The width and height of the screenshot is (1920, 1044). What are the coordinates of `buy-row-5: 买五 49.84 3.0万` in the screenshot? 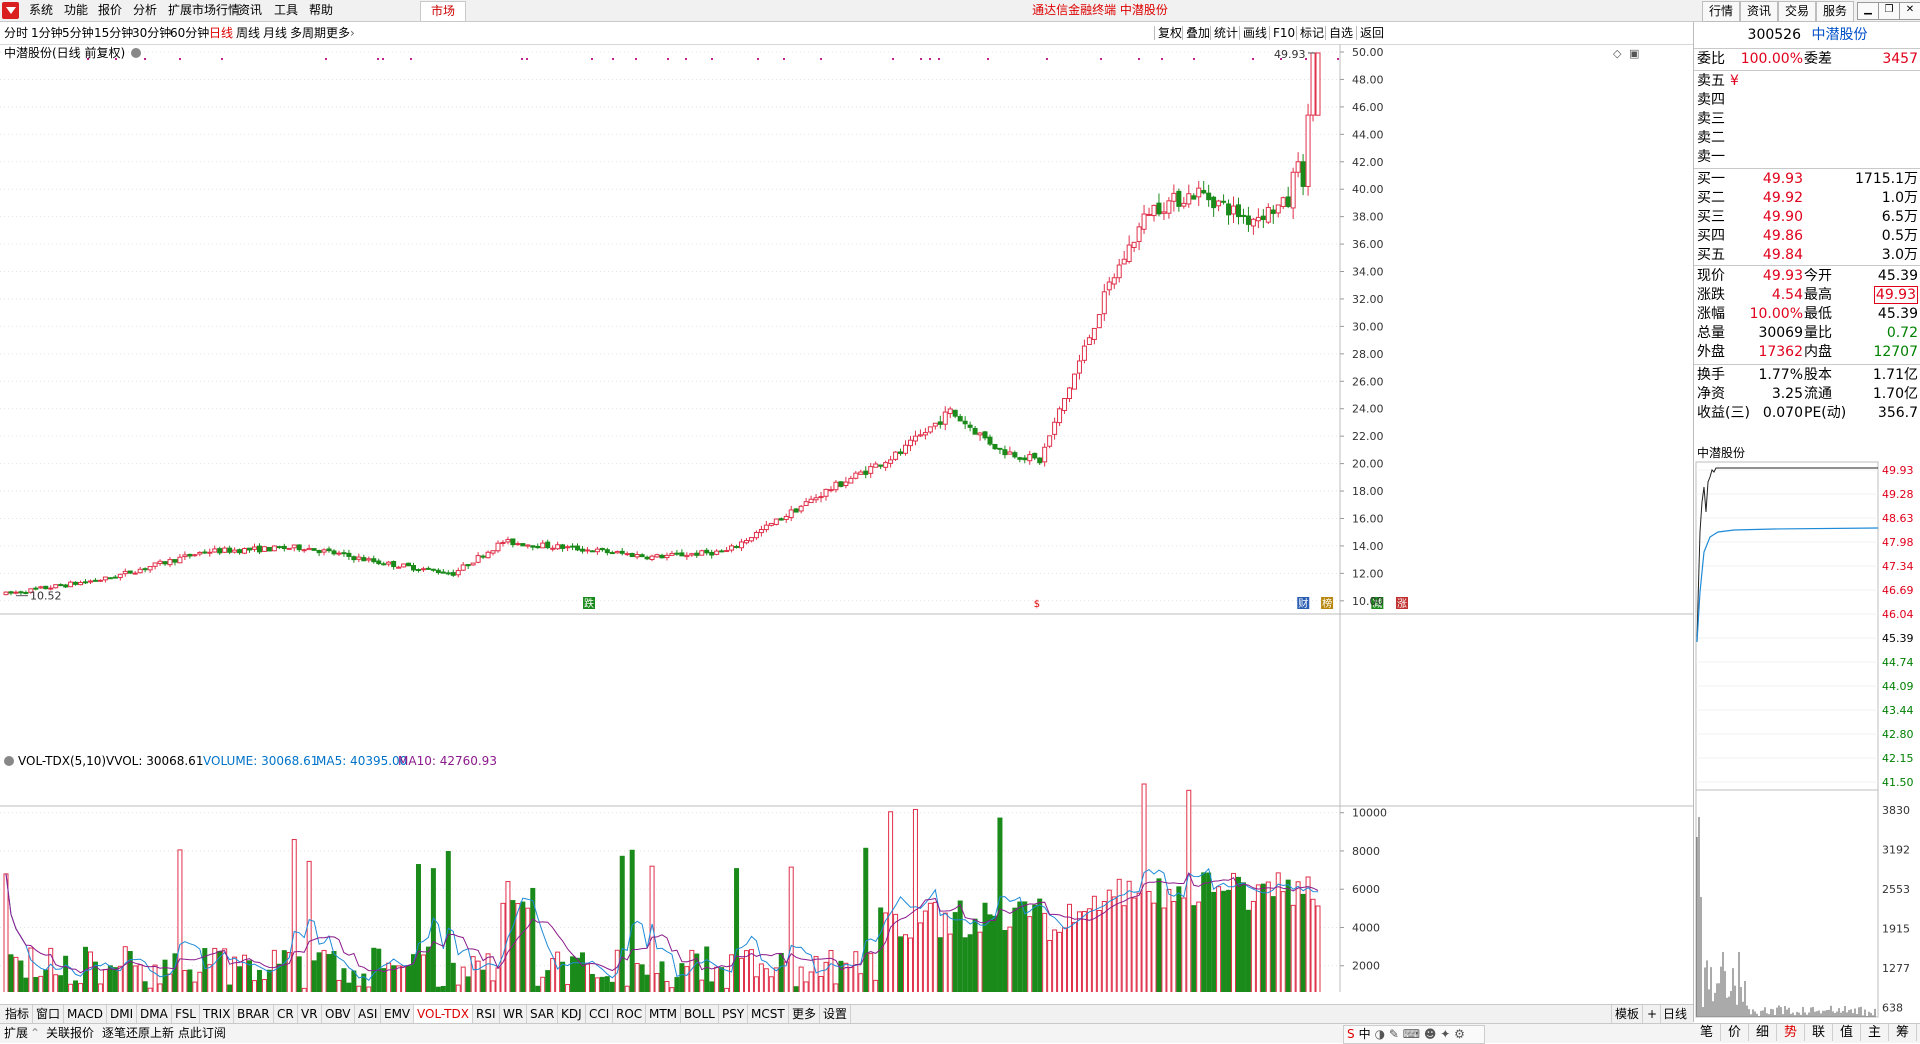 It's located at (1807, 255).